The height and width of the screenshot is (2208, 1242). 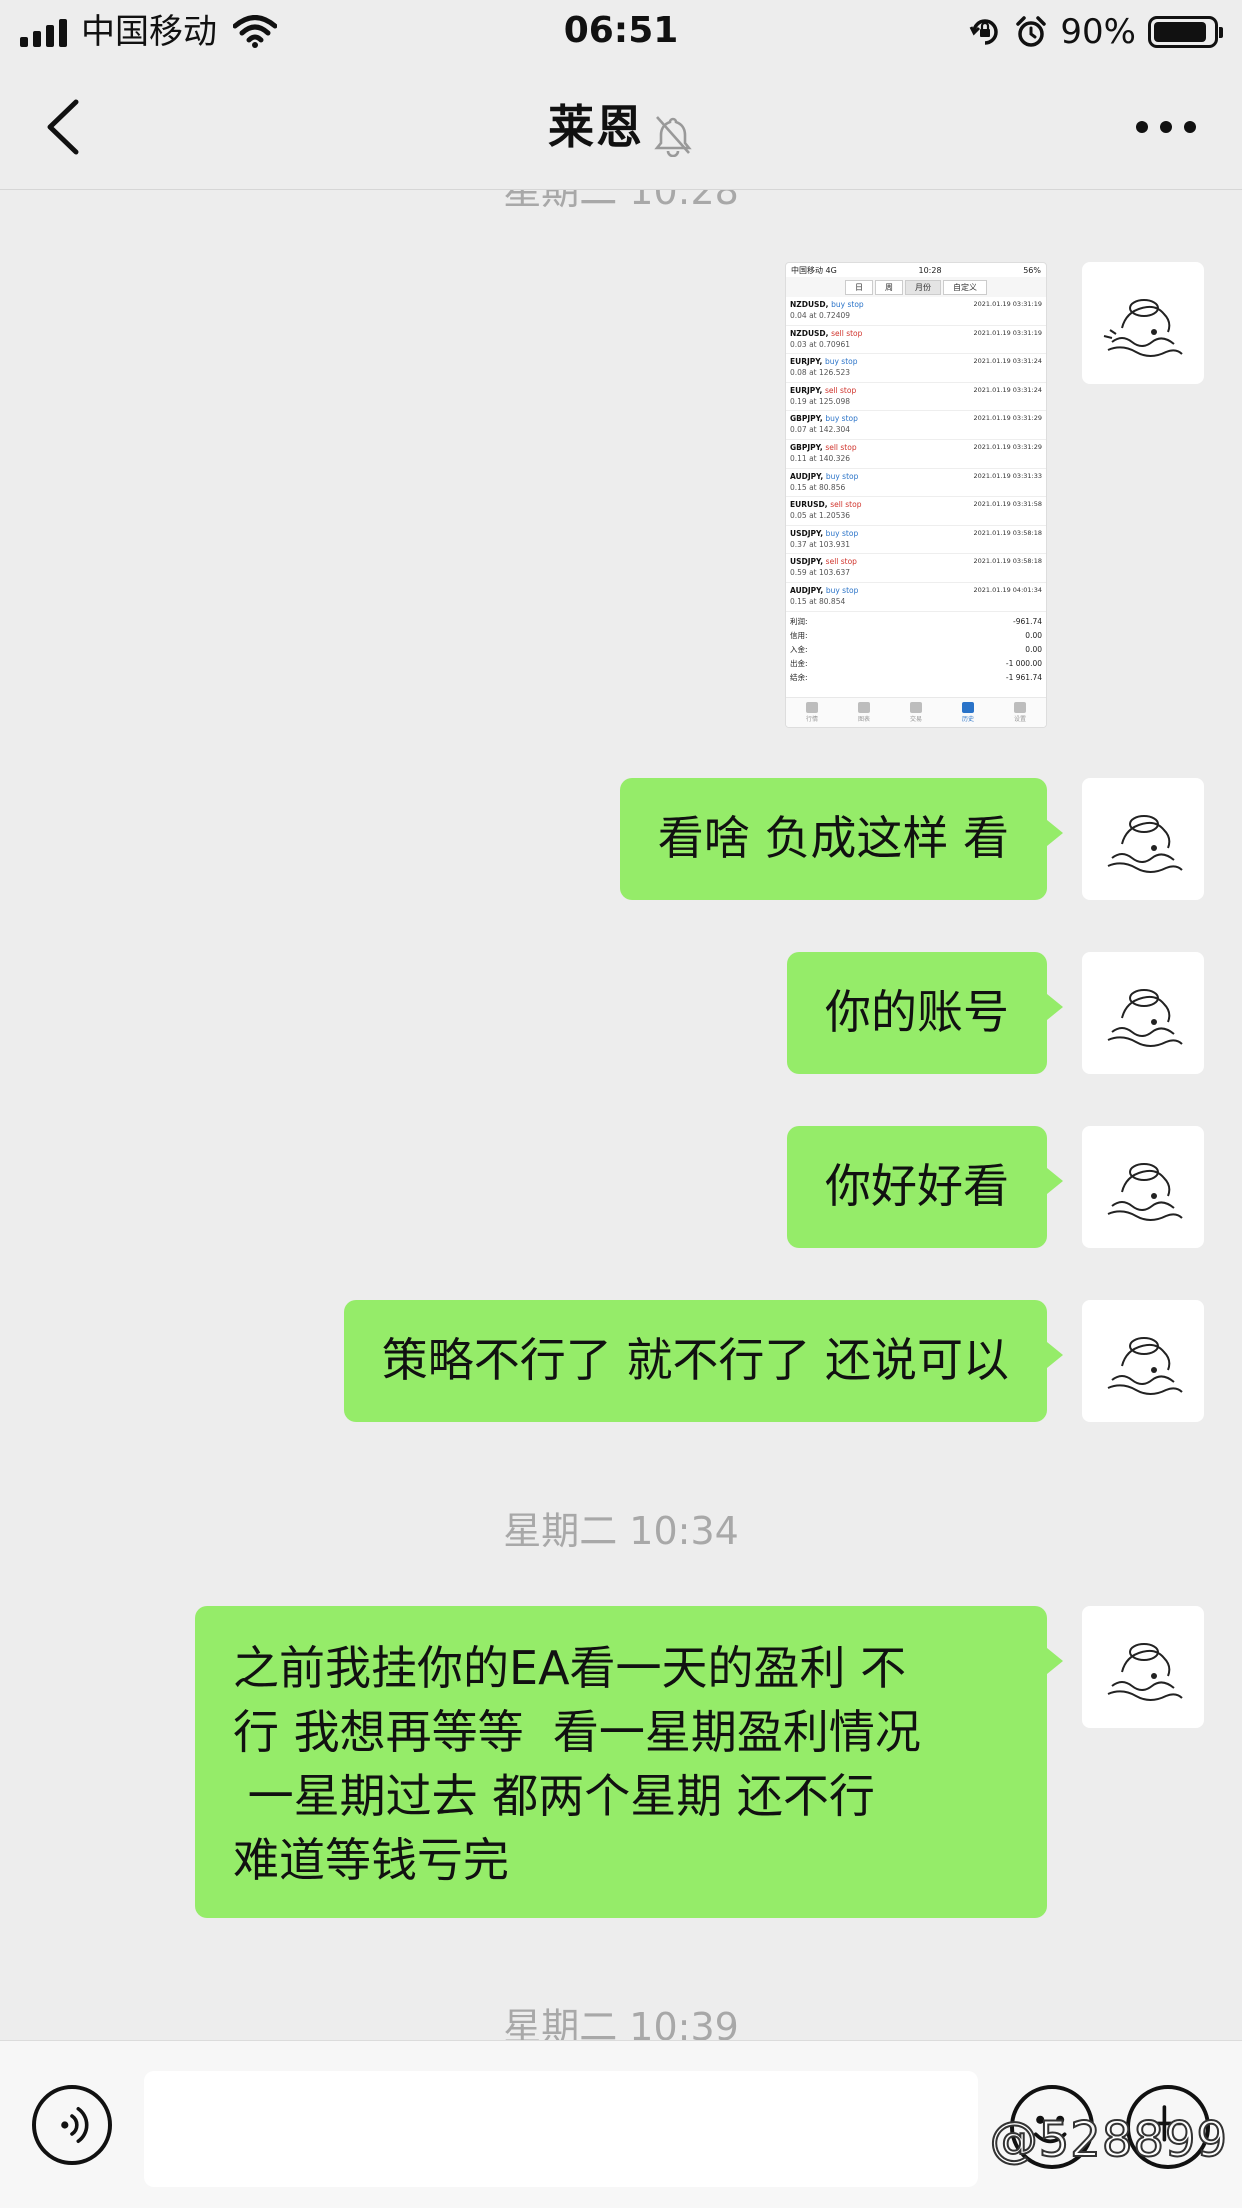 I want to click on image-status-bar: 中国移动 4G 10:28 56%, so click(x=916, y=270).